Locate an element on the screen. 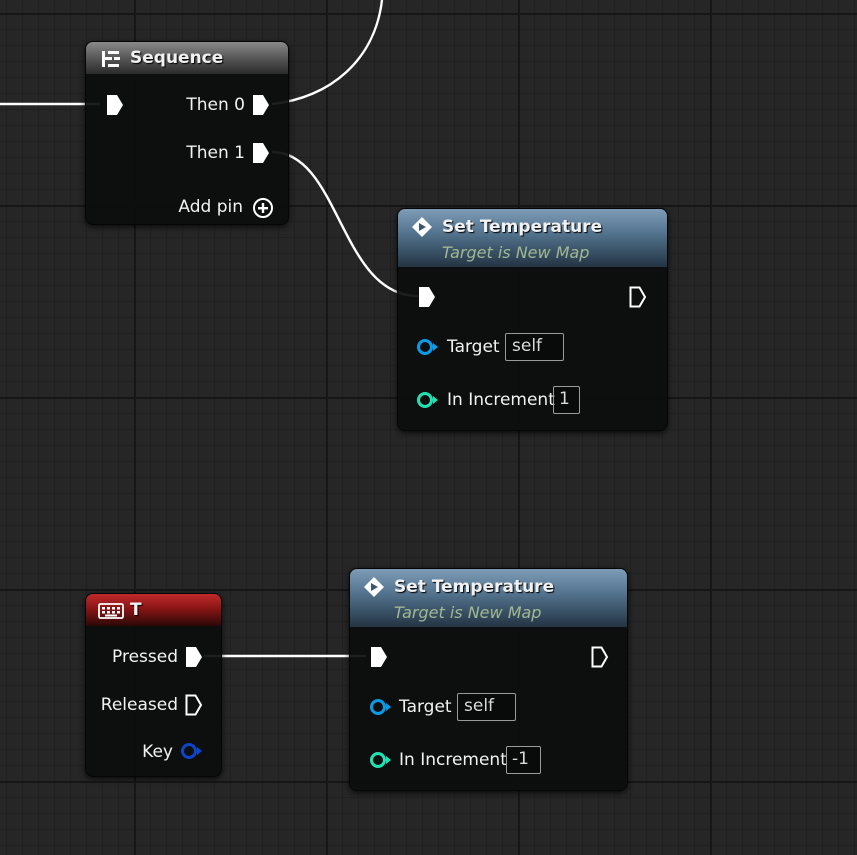 This screenshot has width=857, height=855. exec-output-pin-pressed is located at coordinates (194, 657).